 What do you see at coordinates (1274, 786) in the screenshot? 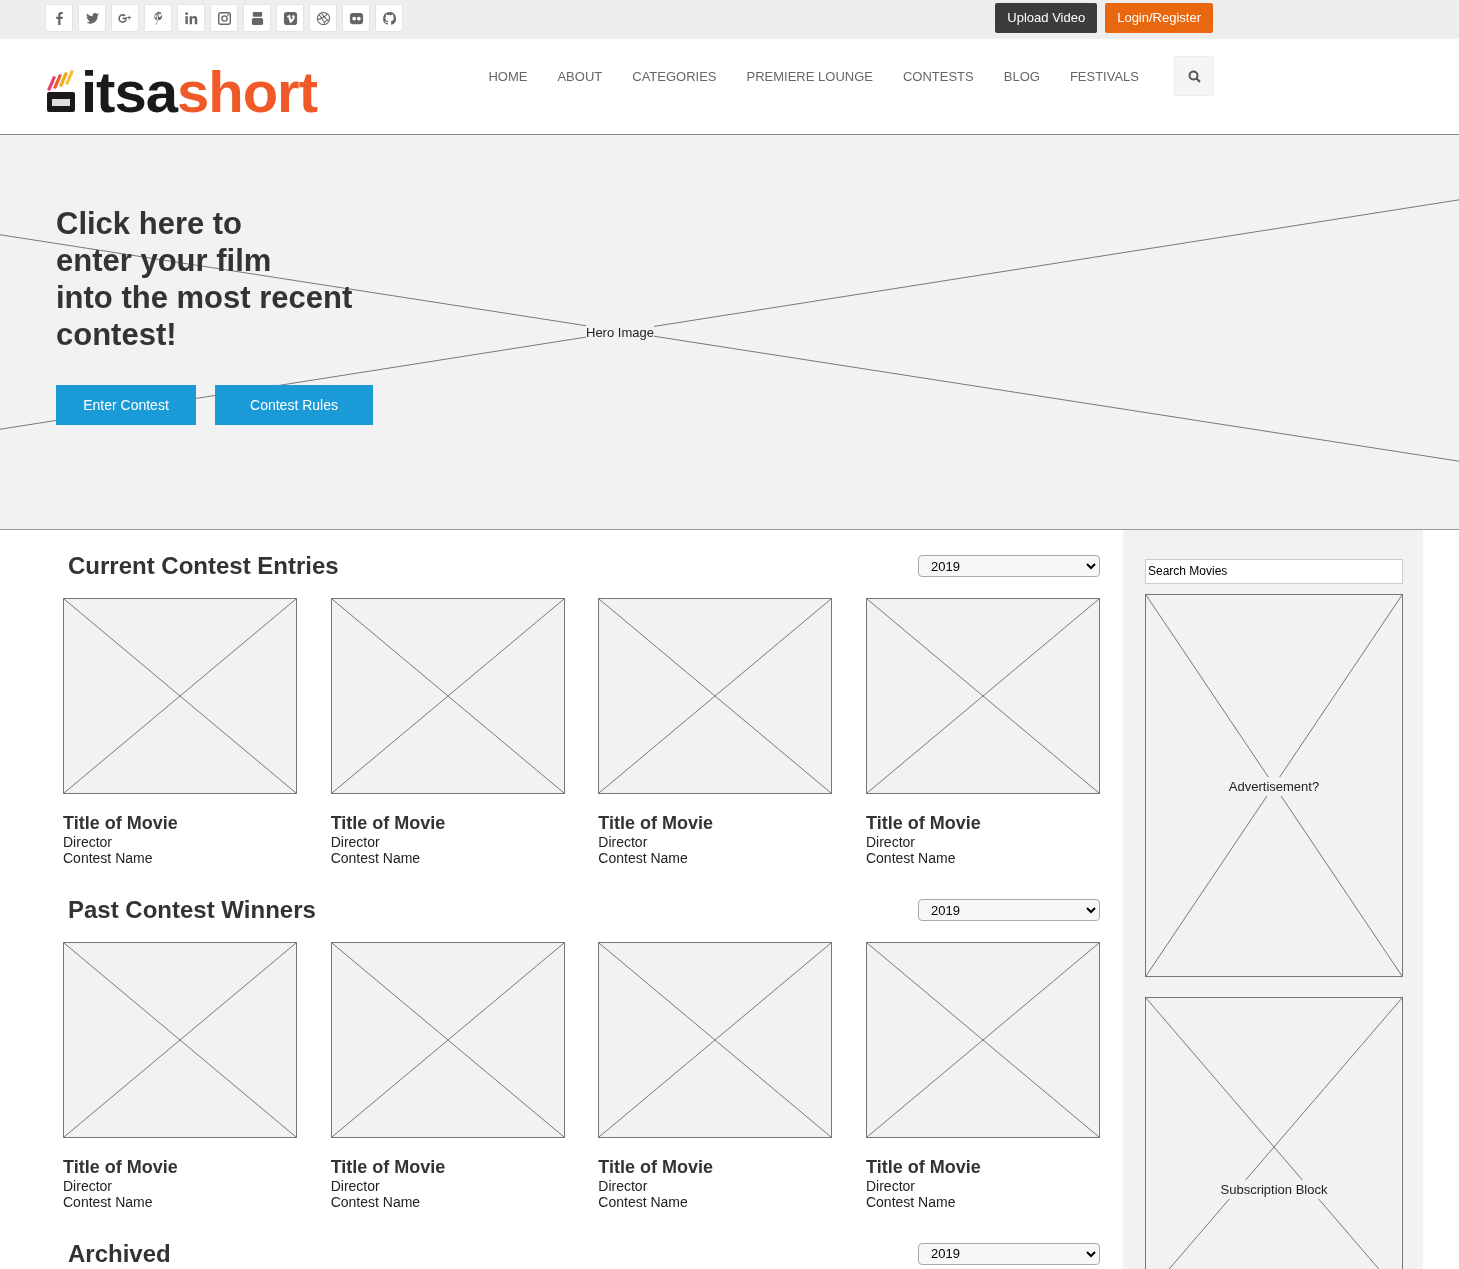
I see `placeholder-label: Advertisement?` at bounding box center [1274, 786].